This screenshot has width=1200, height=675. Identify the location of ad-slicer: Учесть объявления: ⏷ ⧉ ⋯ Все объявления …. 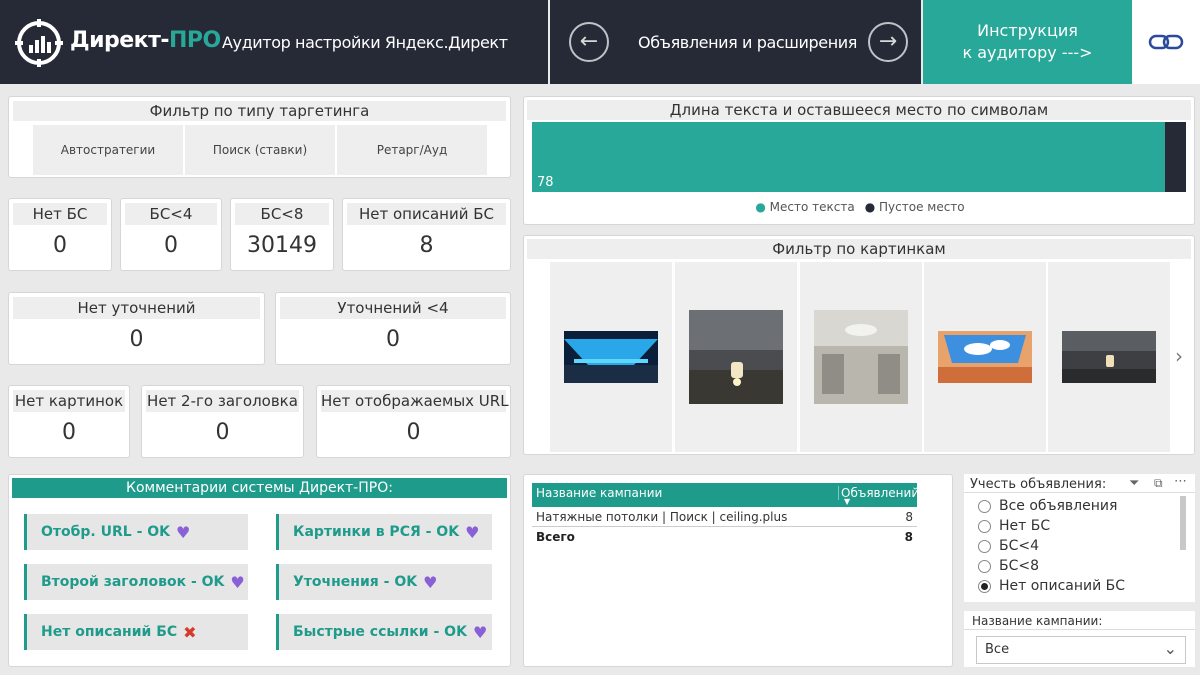
(1079, 538).